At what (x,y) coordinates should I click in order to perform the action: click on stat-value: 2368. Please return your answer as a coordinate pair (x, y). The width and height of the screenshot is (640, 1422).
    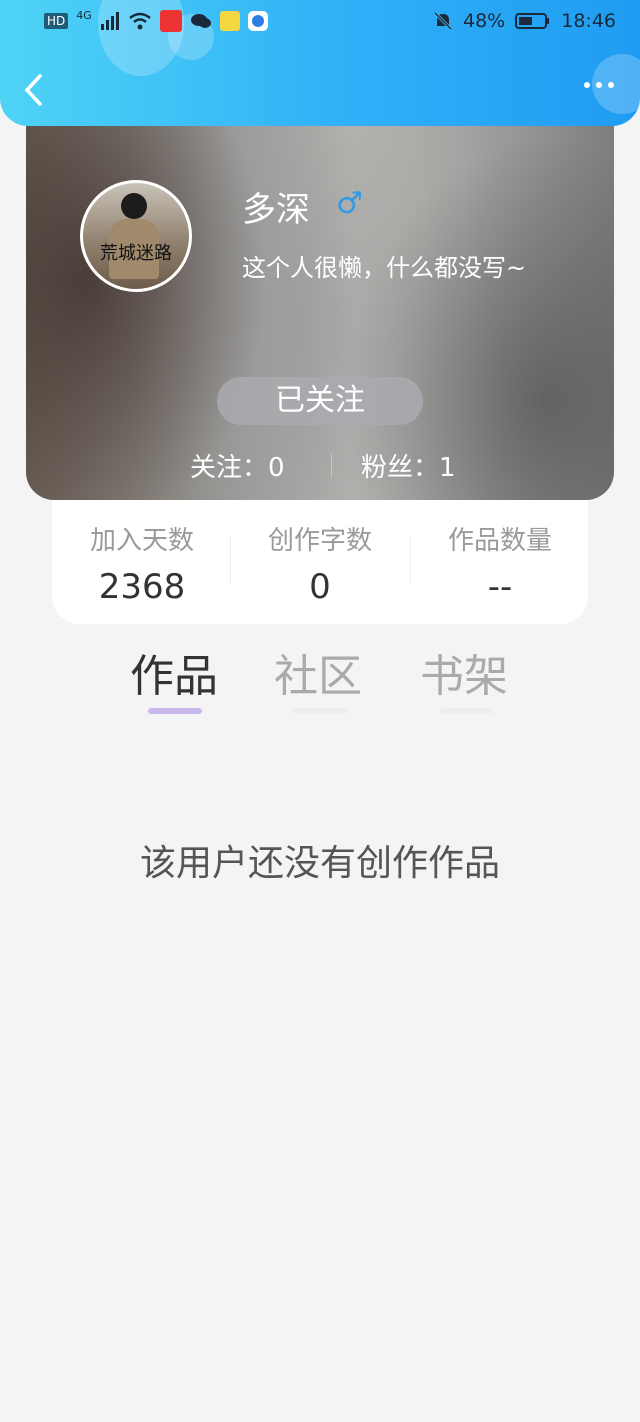
    Looking at the image, I should click on (142, 587).